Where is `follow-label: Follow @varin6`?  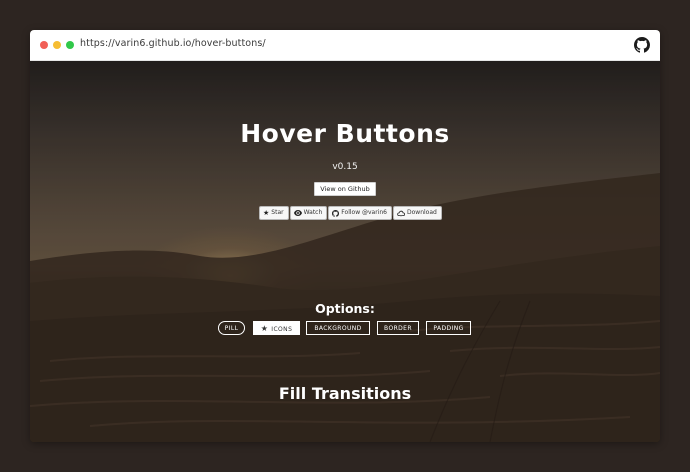 follow-label: Follow @varin6 is located at coordinates (364, 212).